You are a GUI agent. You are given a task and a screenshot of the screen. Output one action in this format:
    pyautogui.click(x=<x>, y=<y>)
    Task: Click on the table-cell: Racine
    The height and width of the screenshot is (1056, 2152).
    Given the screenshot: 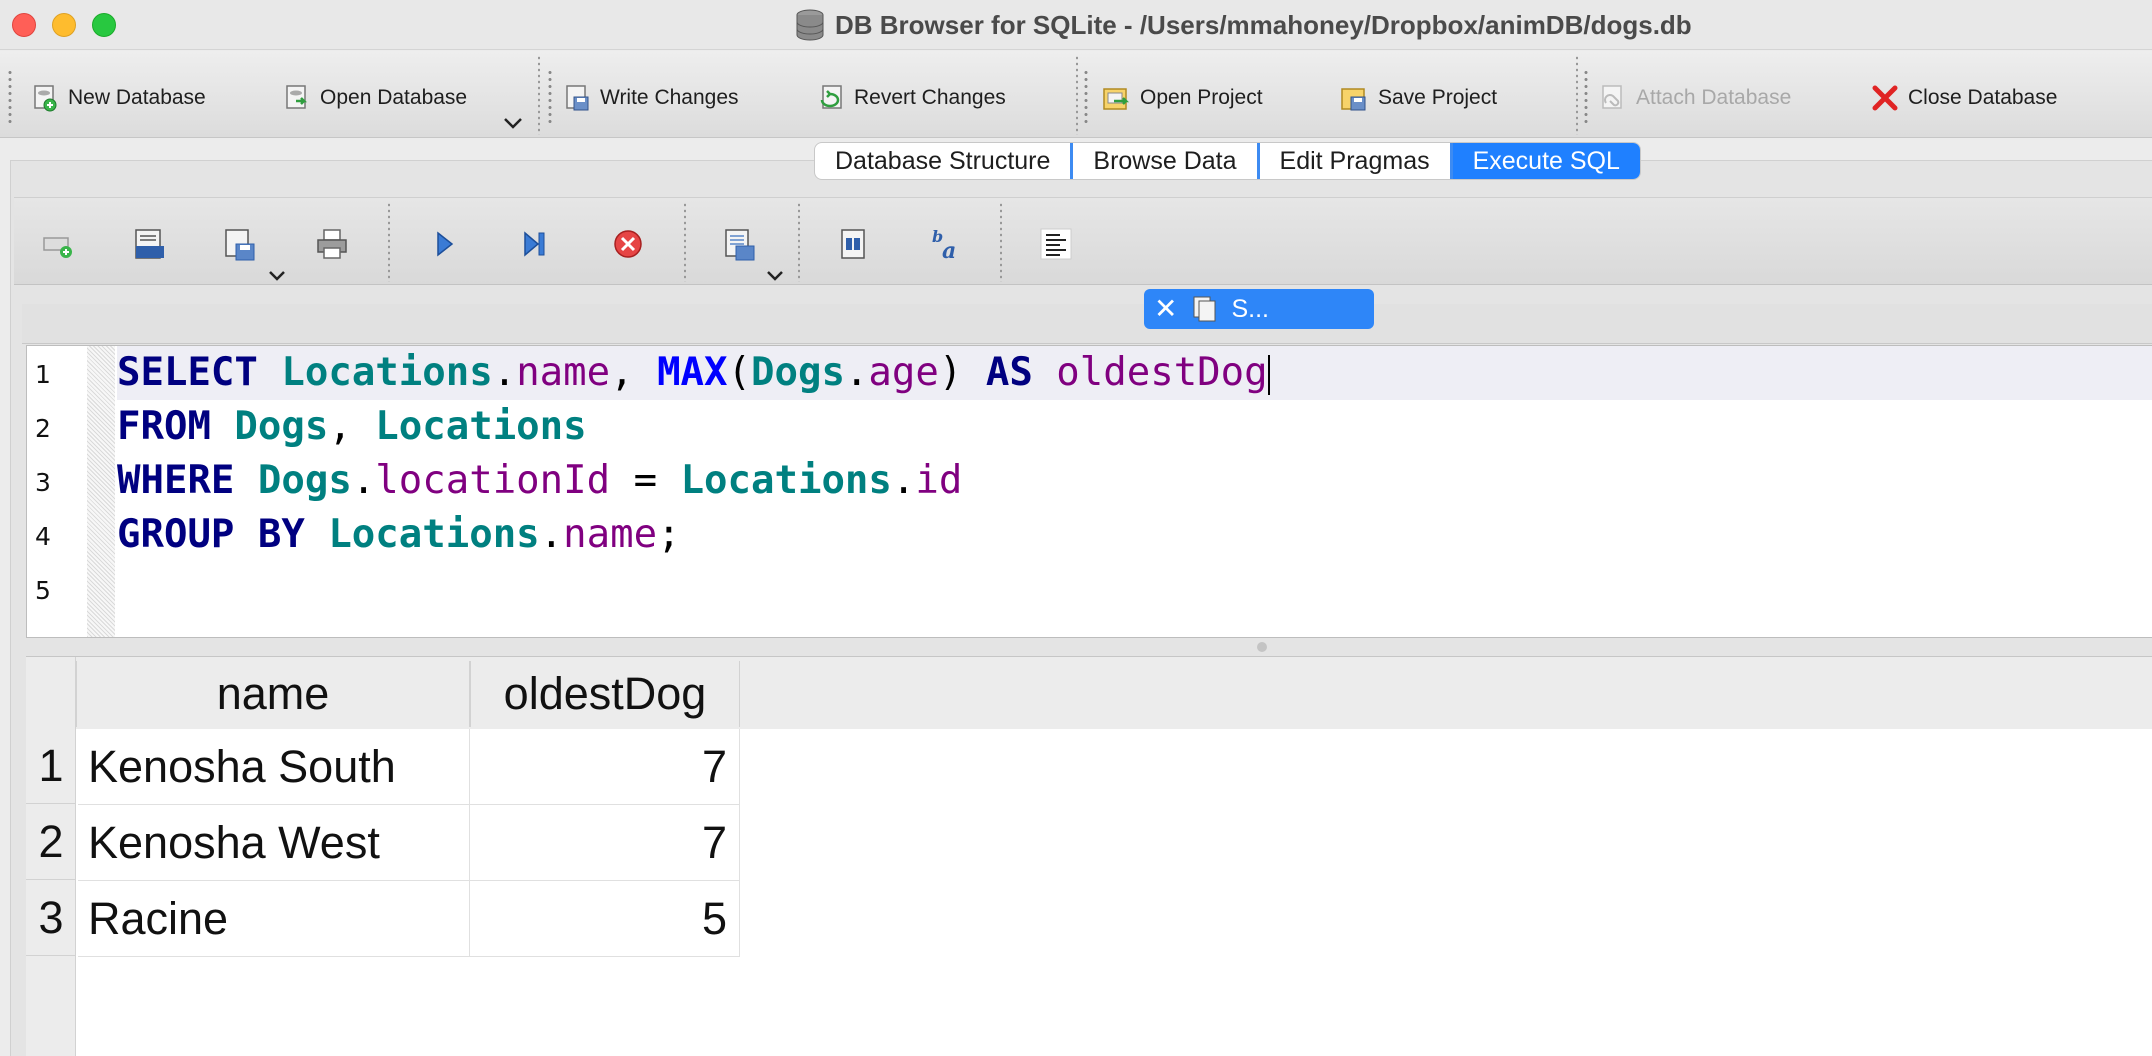 What is the action you would take?
    pyautogui.click(x=274, y=919)
    